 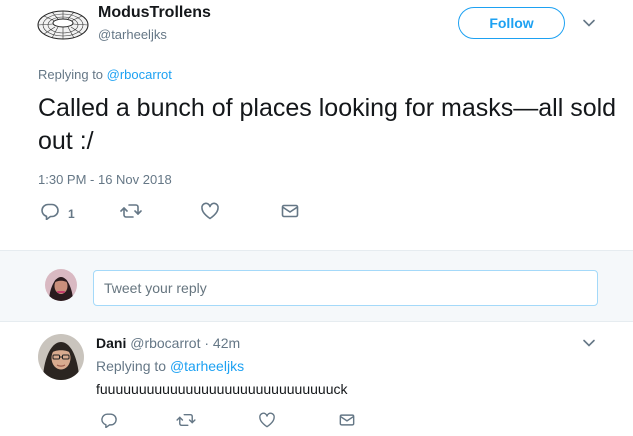 I want to click on reply-header: Dani @rbocarrot · 42m, so click(x=168, y=343).